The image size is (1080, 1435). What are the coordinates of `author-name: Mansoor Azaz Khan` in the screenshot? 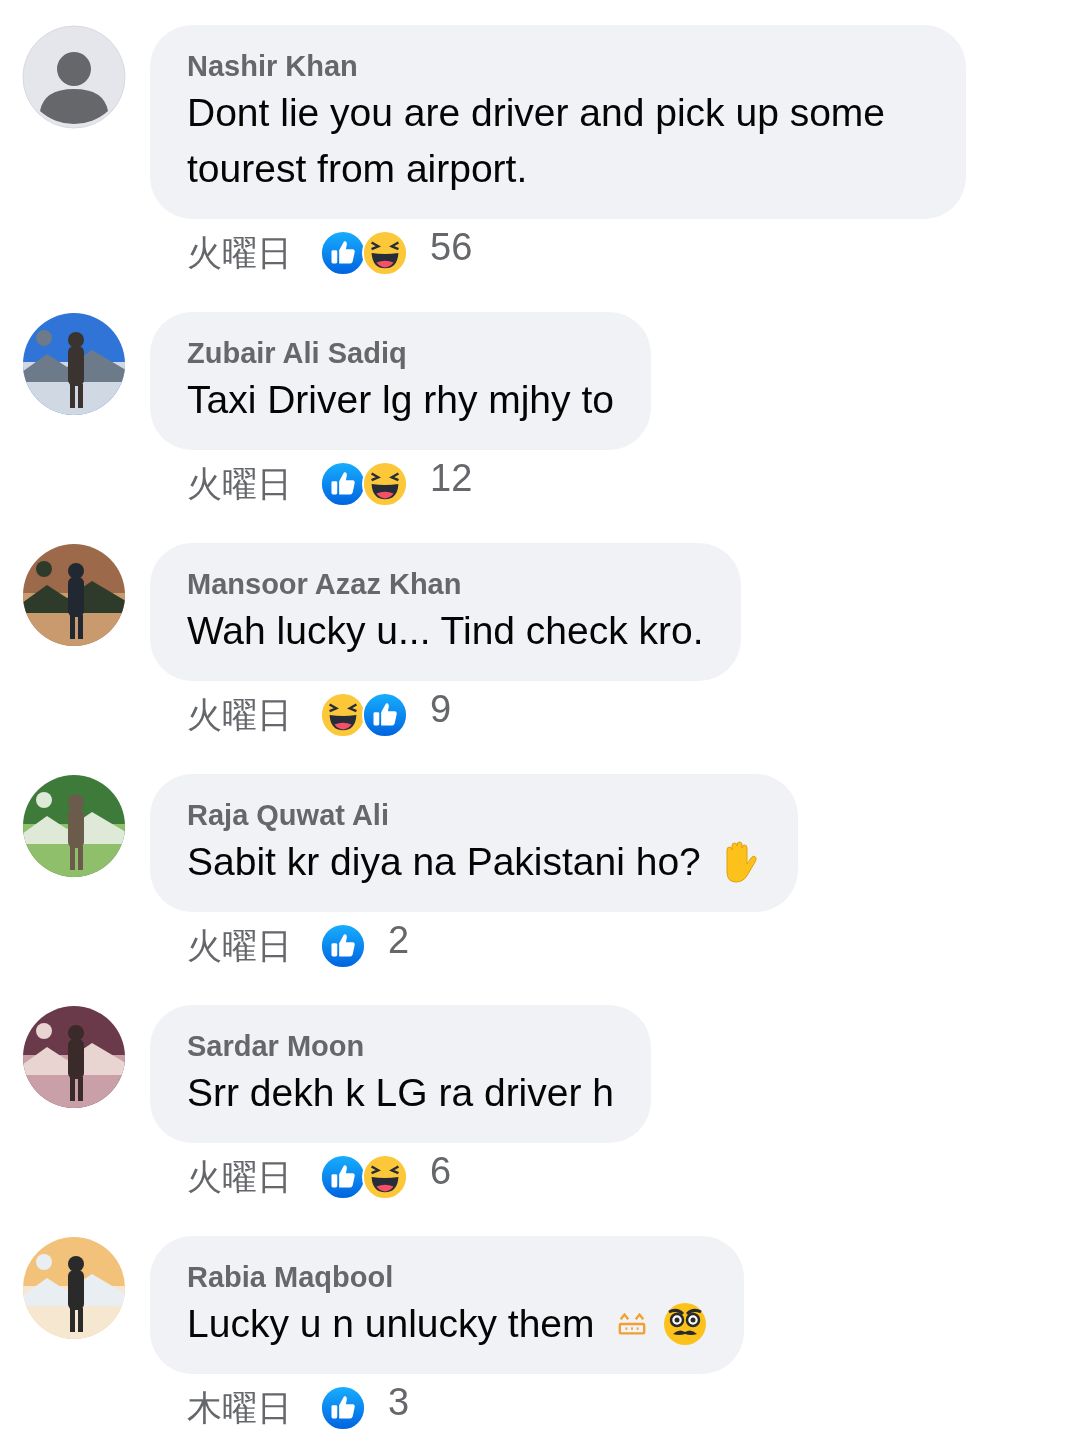 It's located at (445, 584).